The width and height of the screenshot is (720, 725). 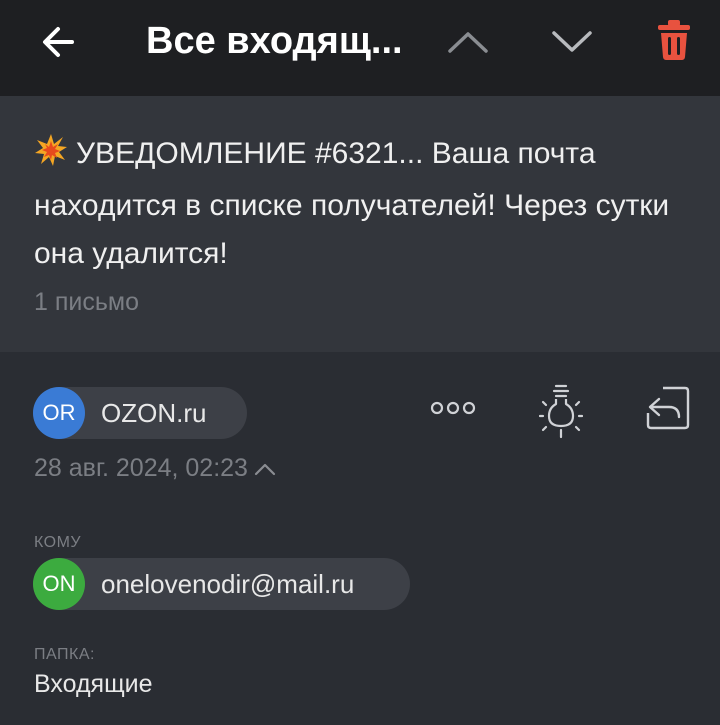 I want to click on collision-icon, so click(x=51, y=157).